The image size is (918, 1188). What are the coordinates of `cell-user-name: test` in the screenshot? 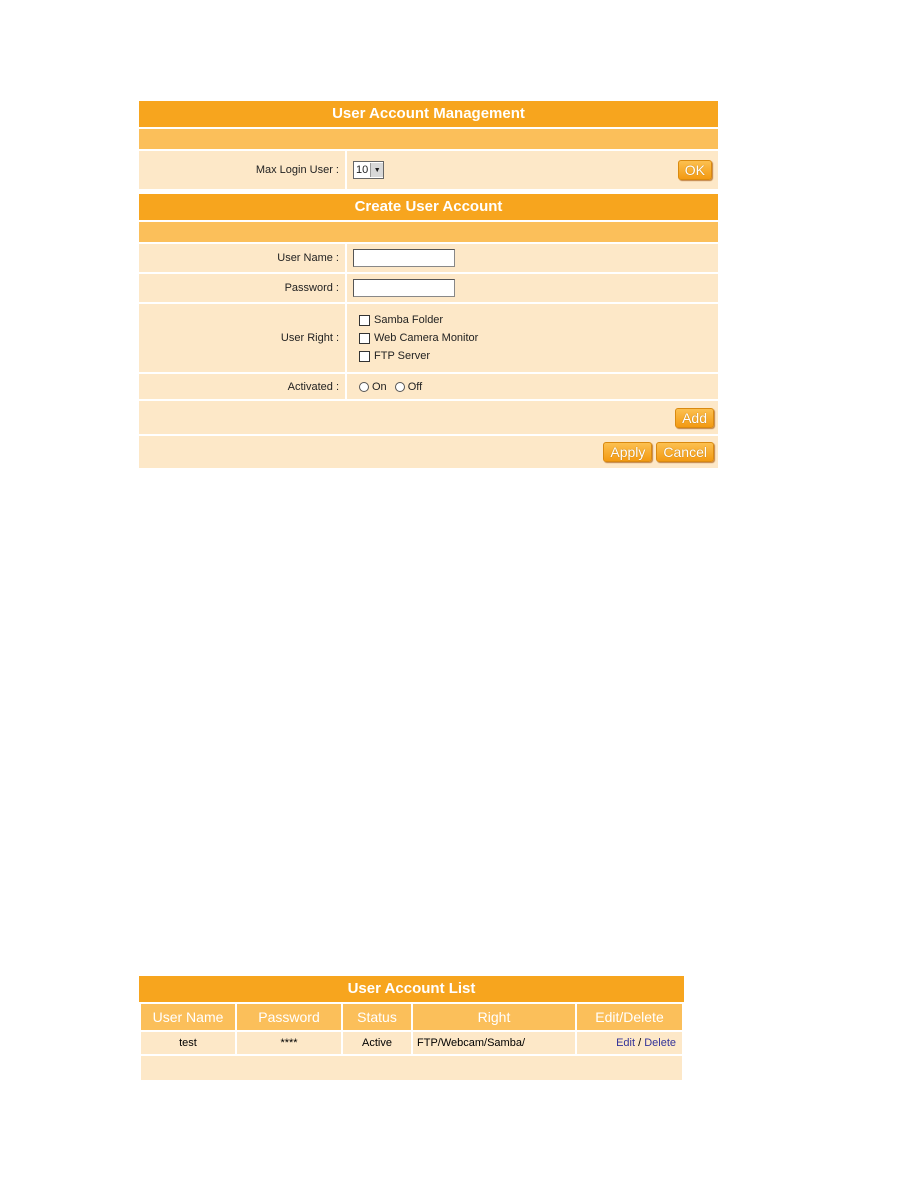 It's located at (188, 1043).